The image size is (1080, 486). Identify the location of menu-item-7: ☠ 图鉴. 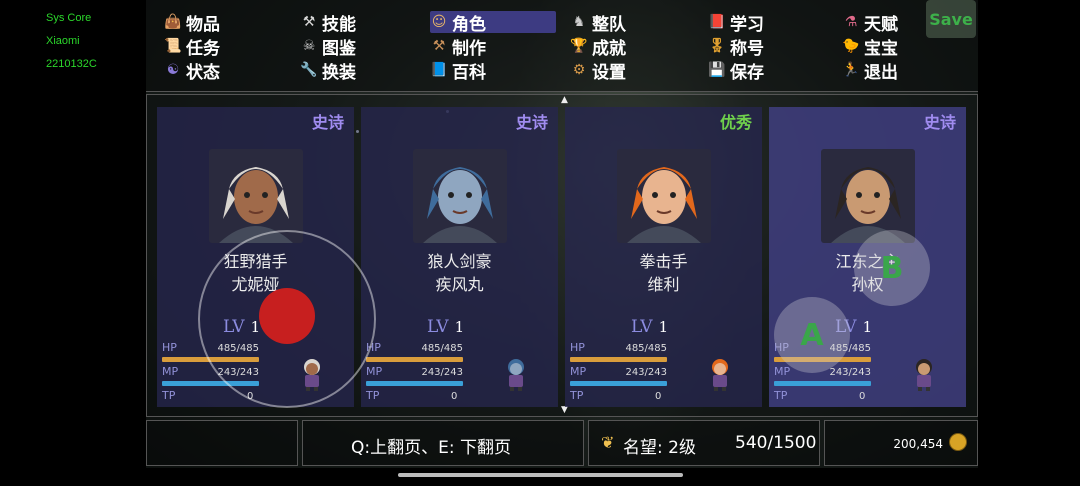
(328, 47).